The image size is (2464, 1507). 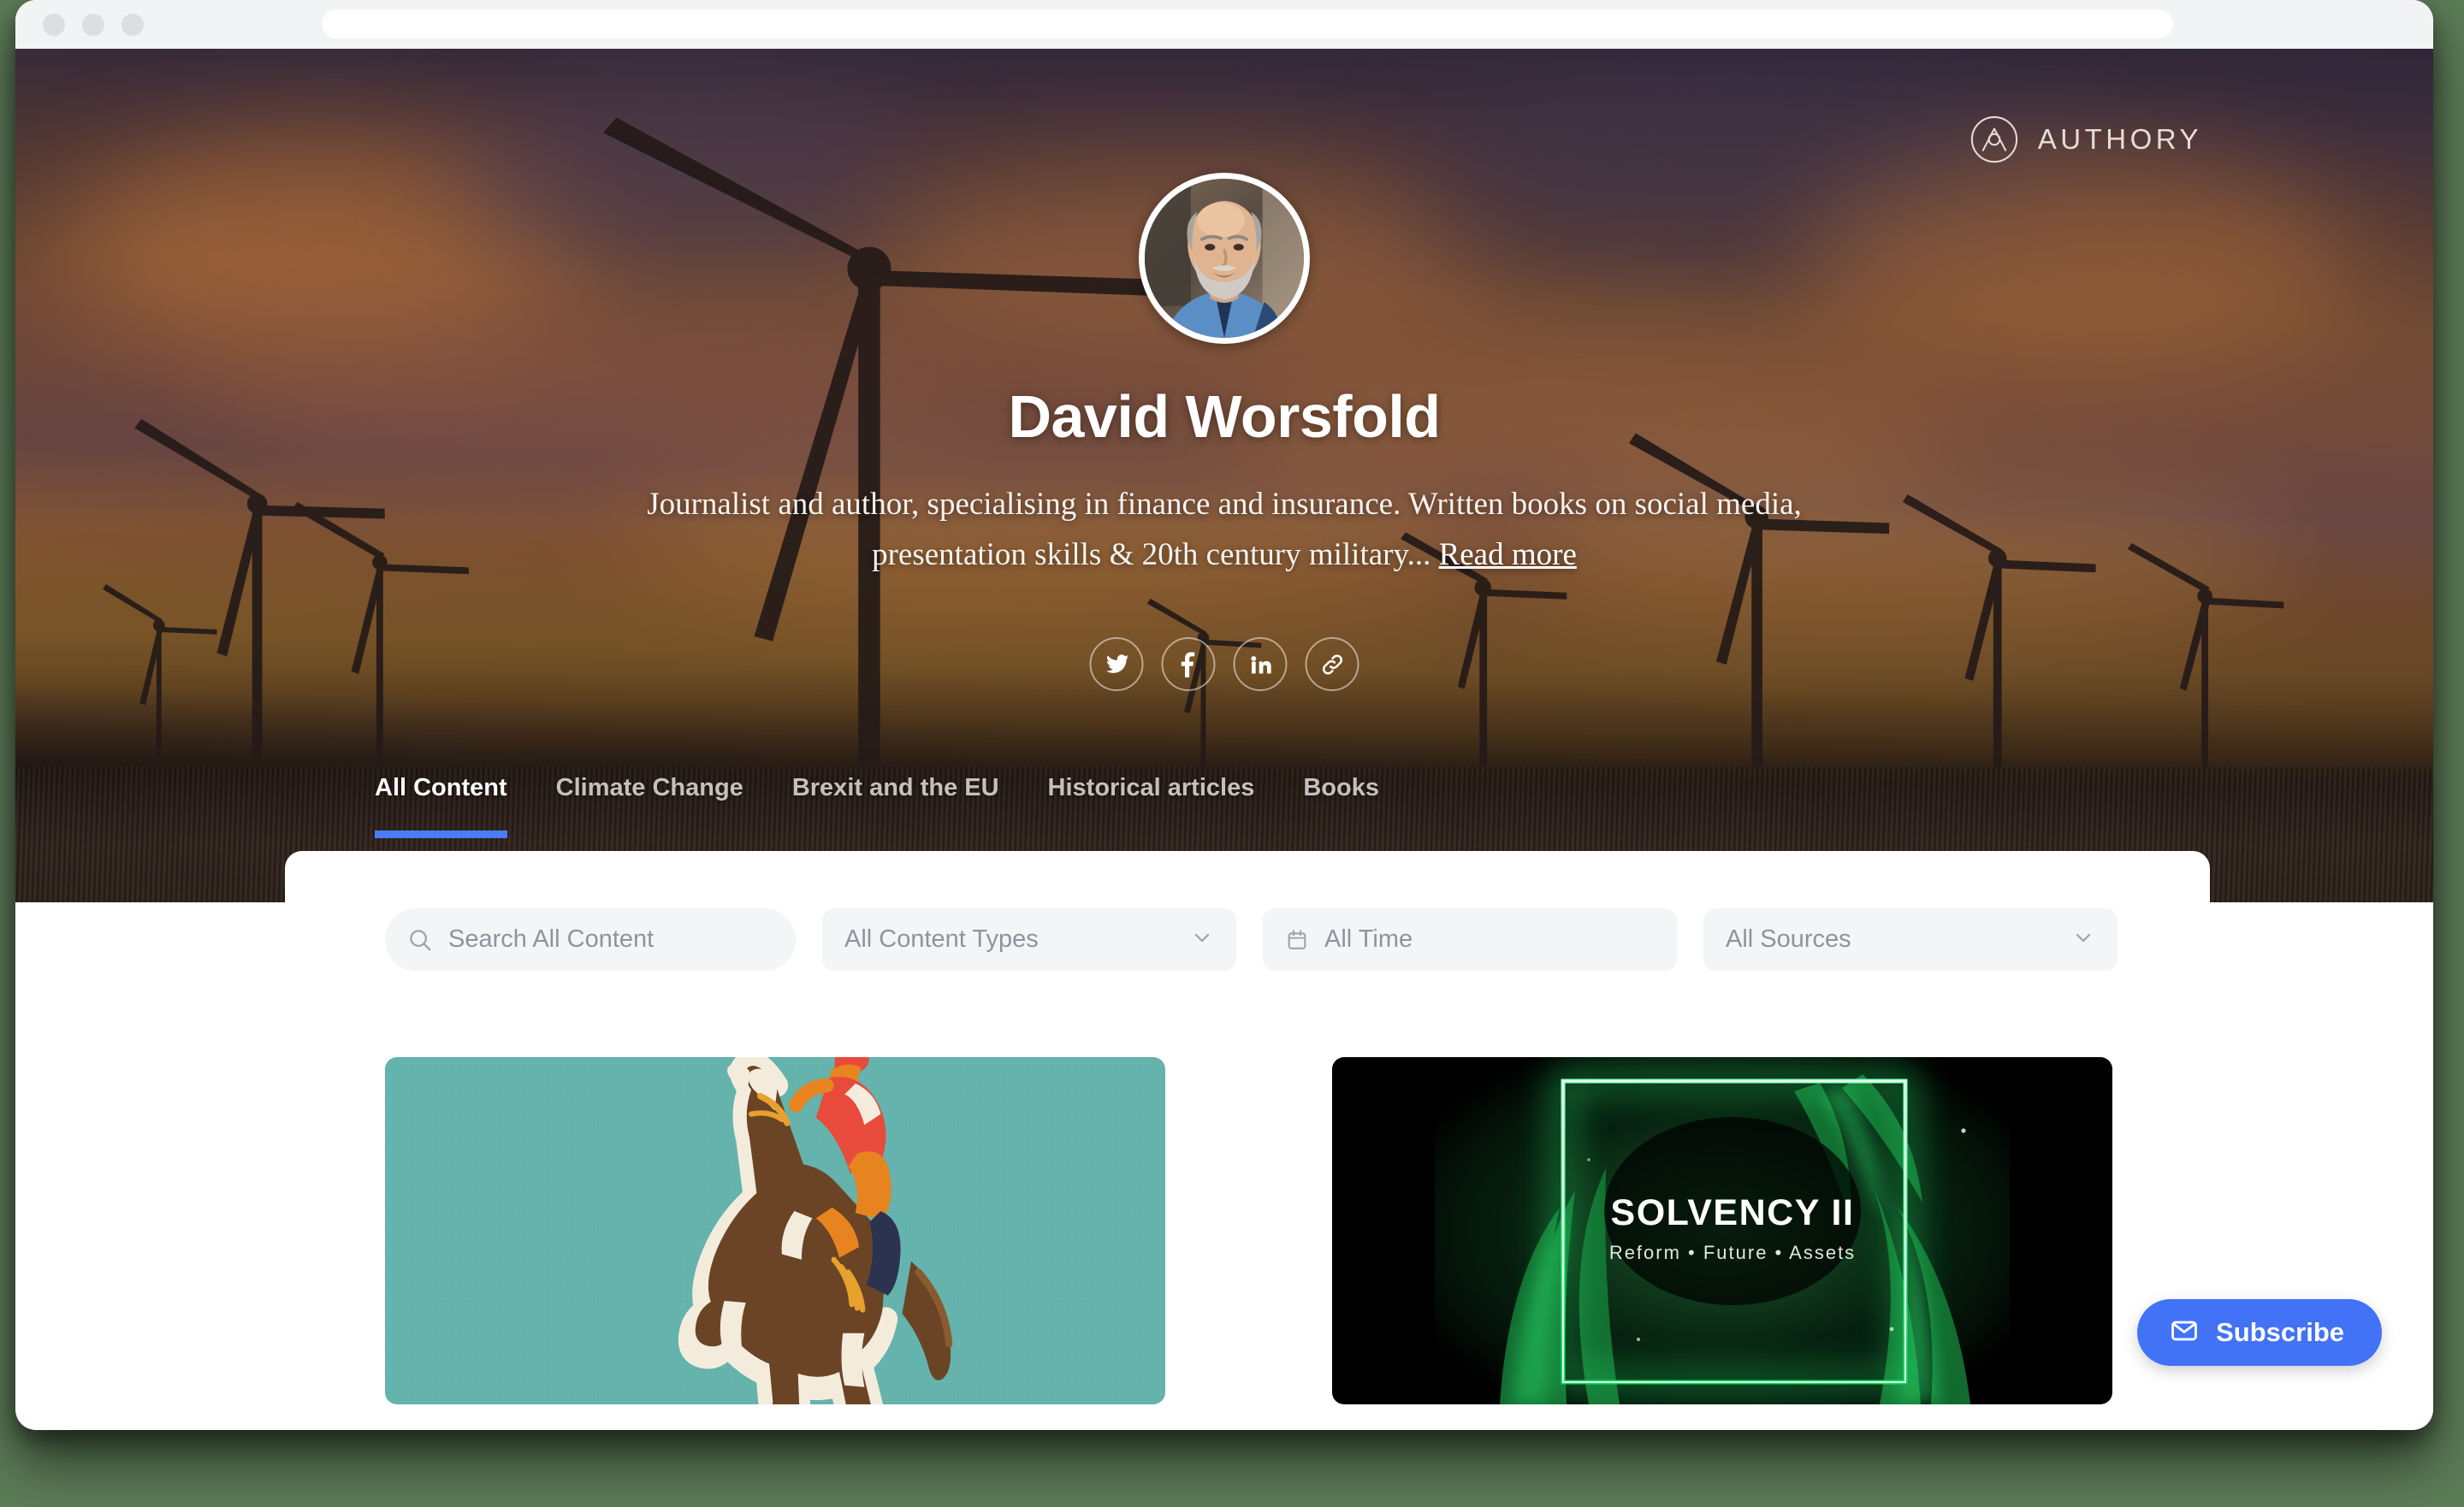 I want to click on sources-dropdown: All Sources, so click(x=1910, y=939).